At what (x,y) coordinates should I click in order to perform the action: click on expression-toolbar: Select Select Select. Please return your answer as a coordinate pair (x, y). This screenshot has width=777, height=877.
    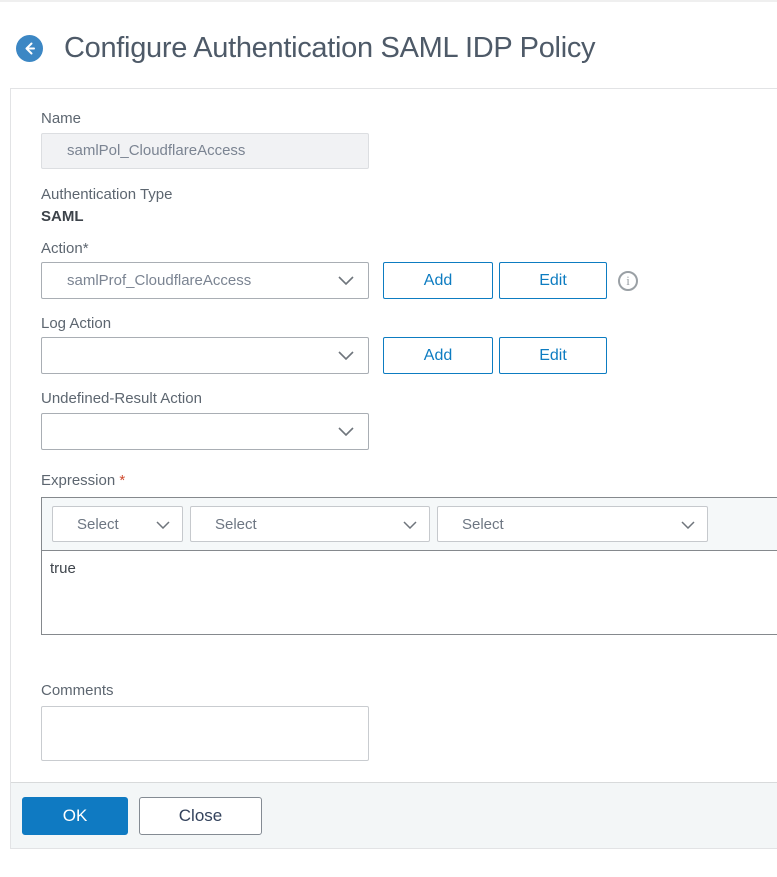
    Looking at the image, I should click on (409, 524).